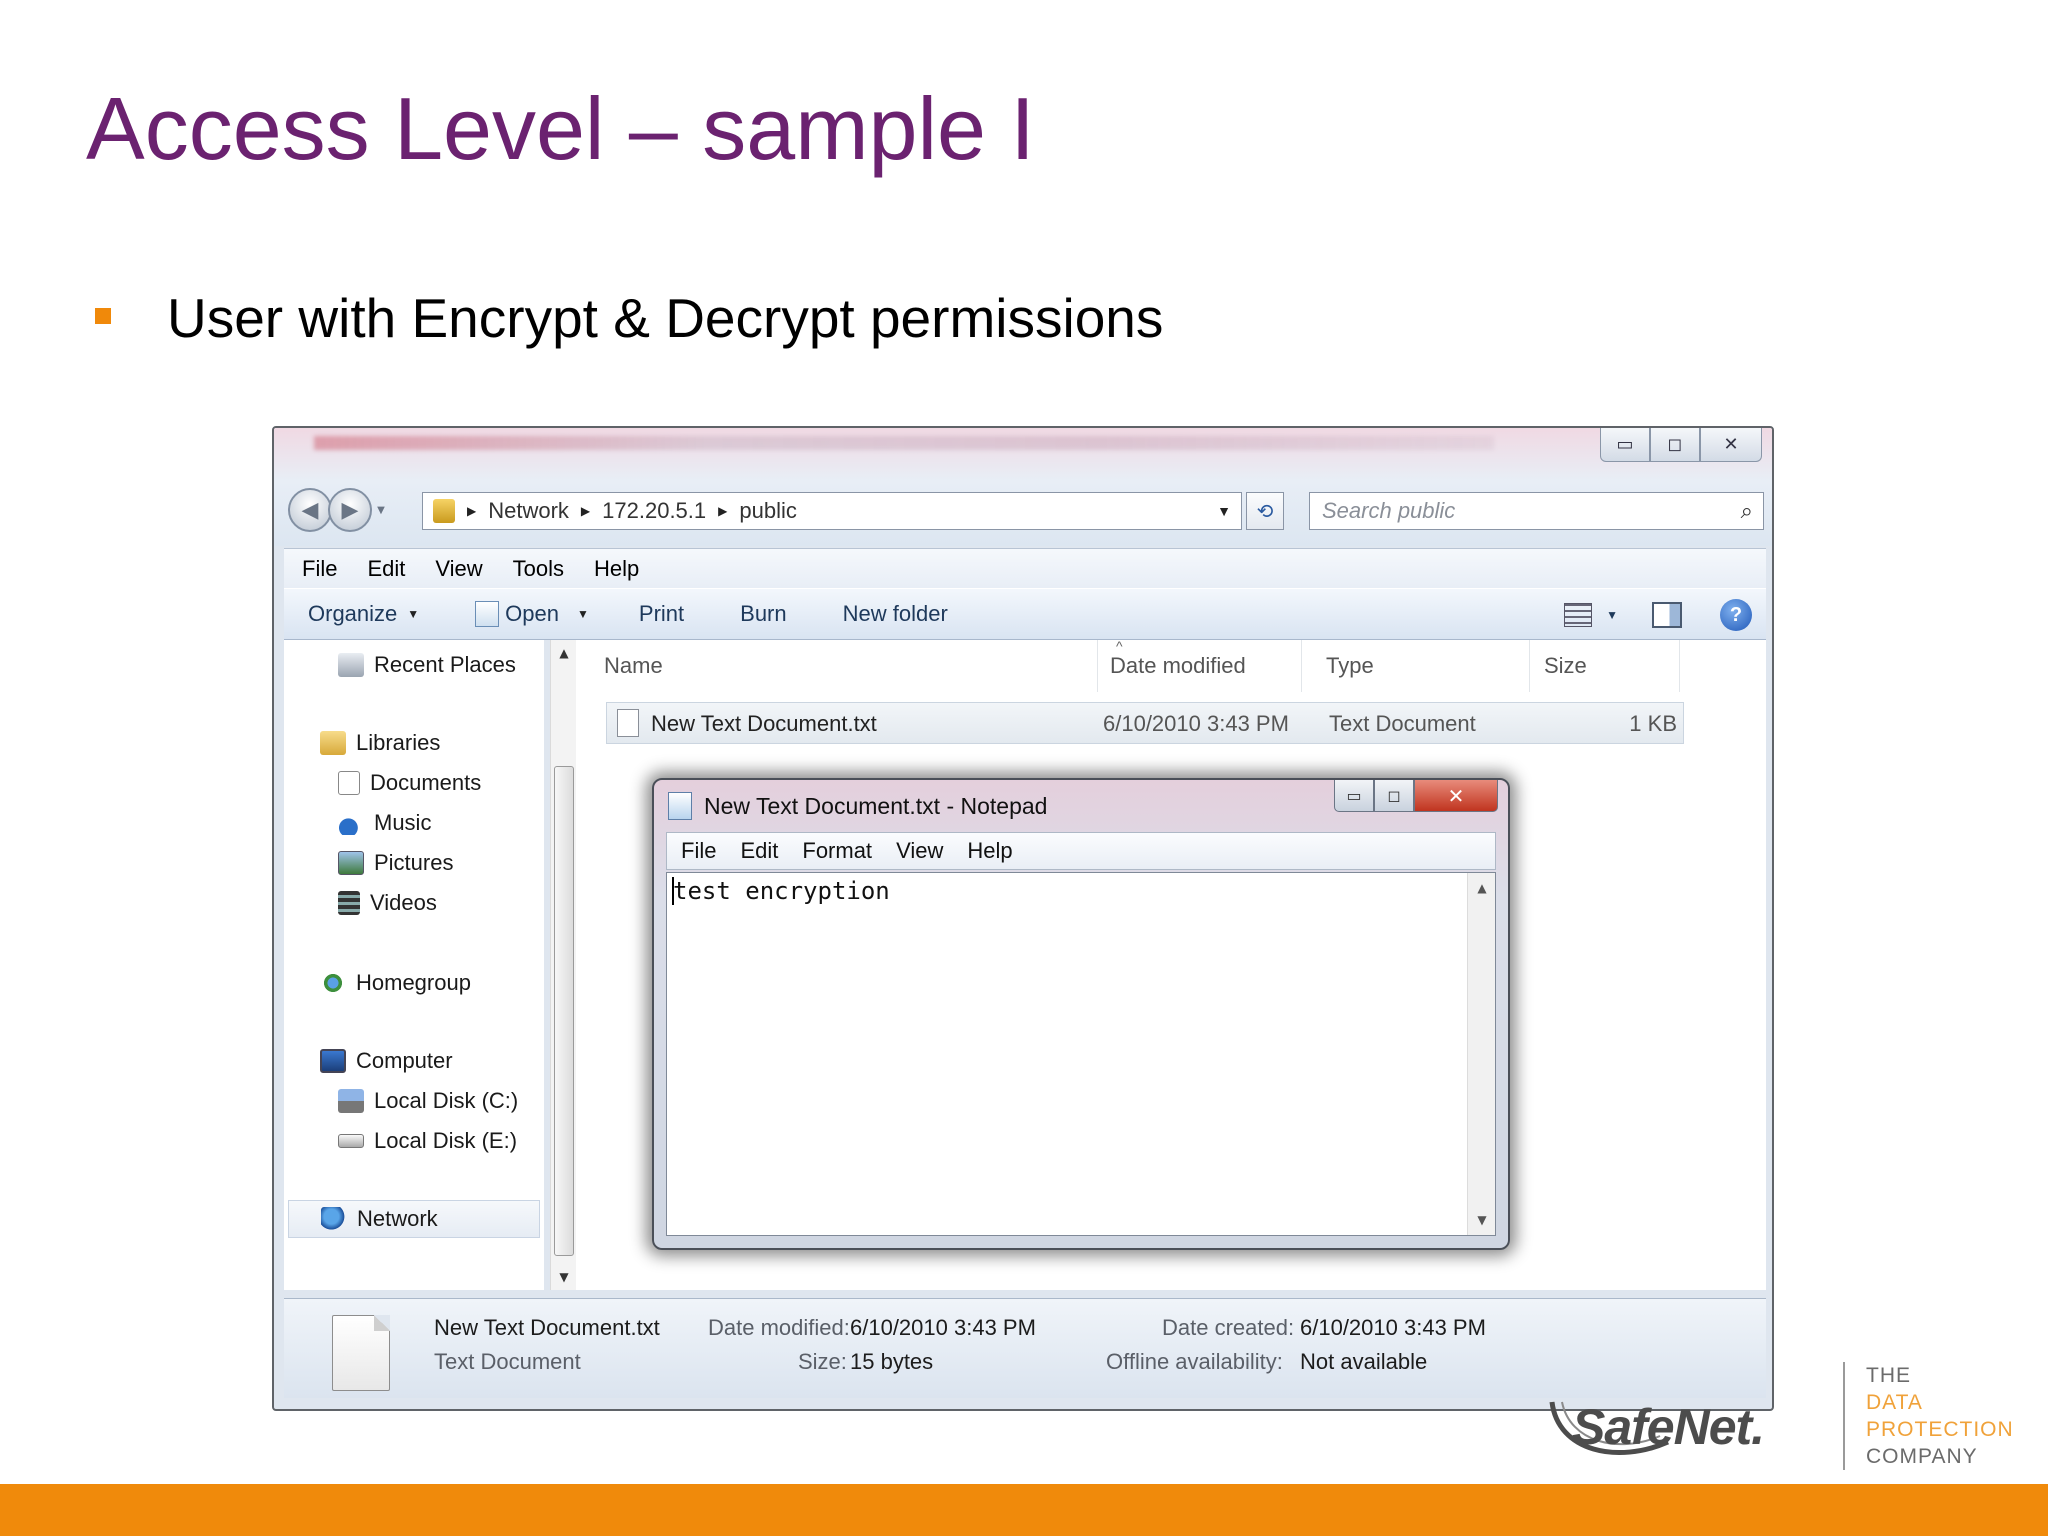  I want to click on sidebar-item-music: Music, so click(384, 823).